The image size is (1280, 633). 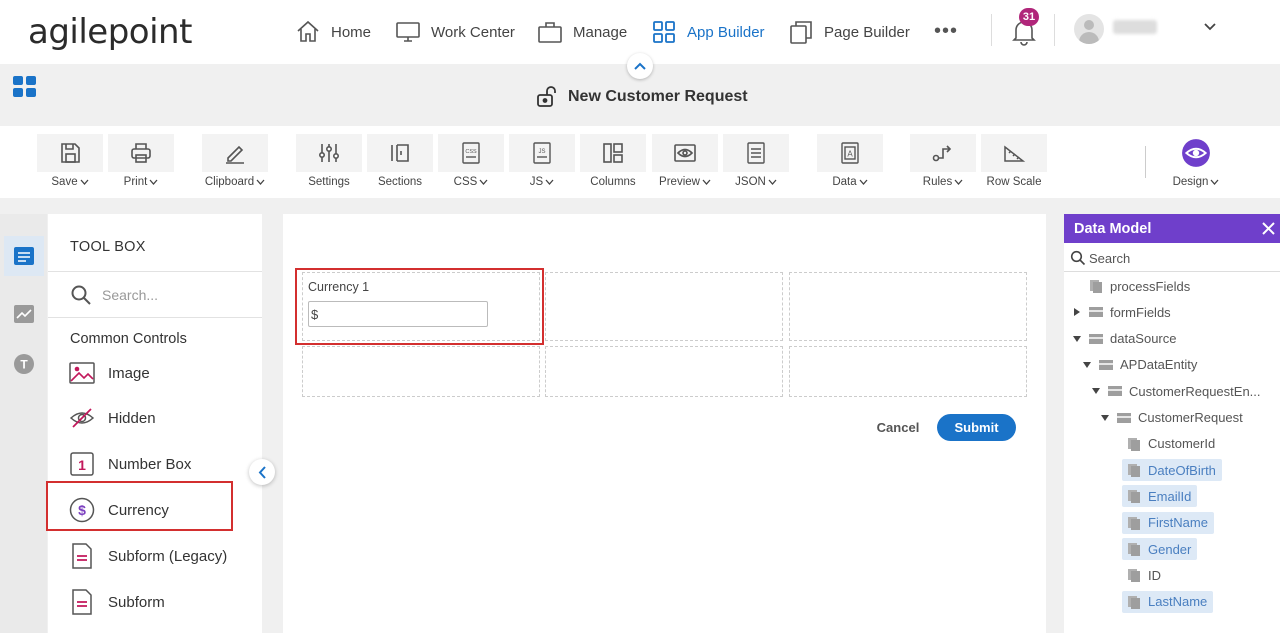 What do you see at coordinates (132, 418) in the screenshot?
I see `toolbox-item-label: Hidden` at bounding box center [132, 418].